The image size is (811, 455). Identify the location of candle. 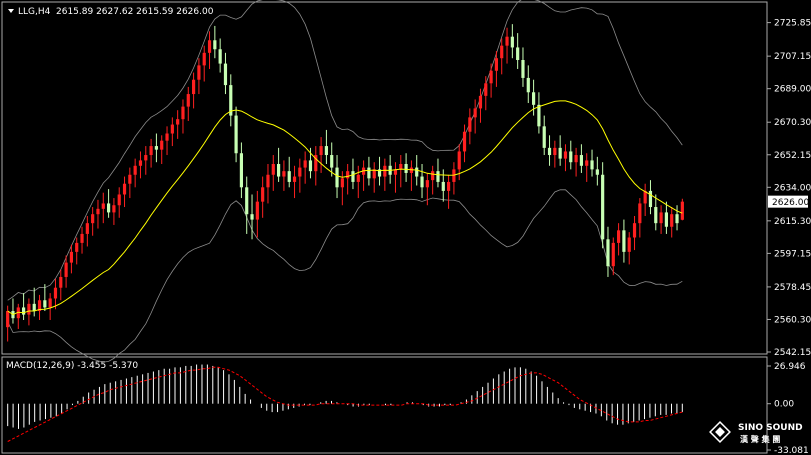
(682, 209).